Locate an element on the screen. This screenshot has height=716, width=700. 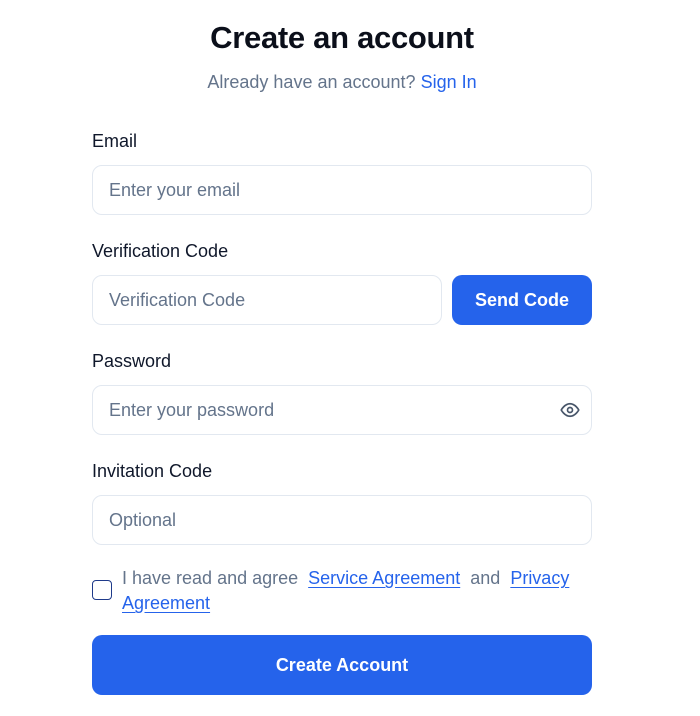
email-label: Email is located at coordinates (115, 141).